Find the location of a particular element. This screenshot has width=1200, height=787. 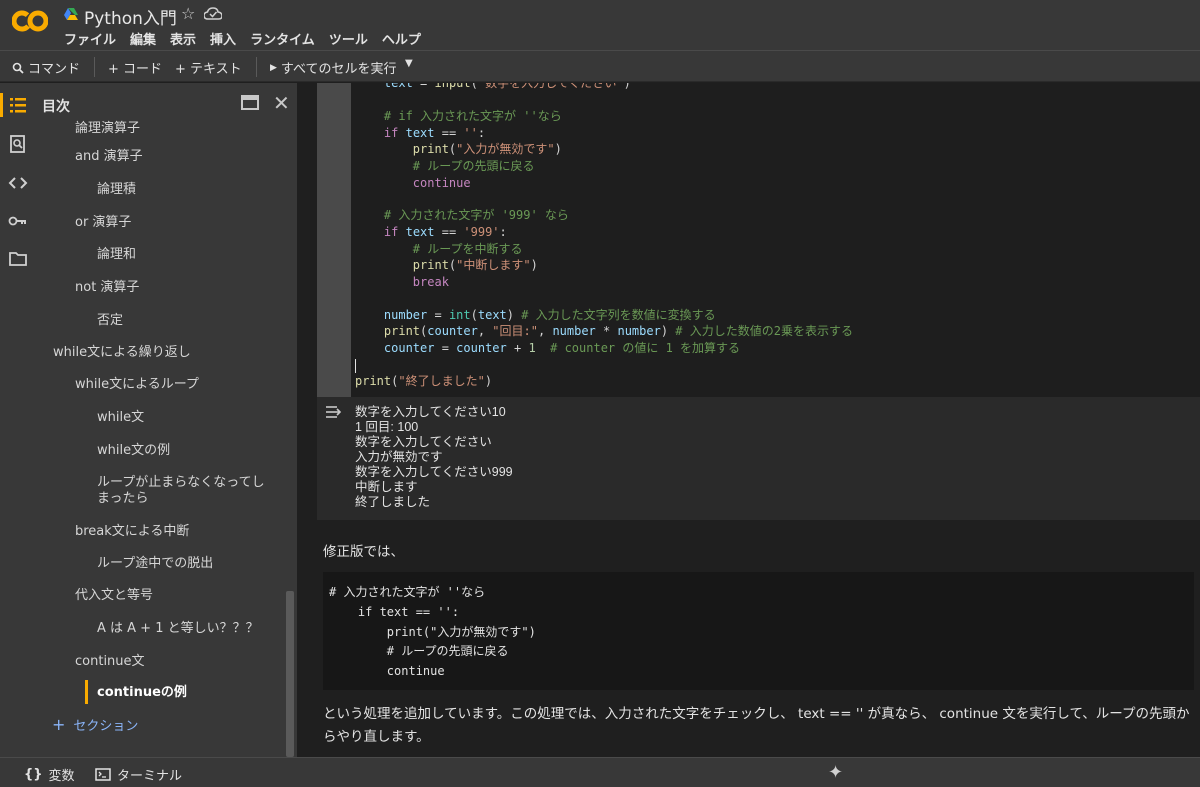

plus-icon: + is located at coordinates (59, 724).